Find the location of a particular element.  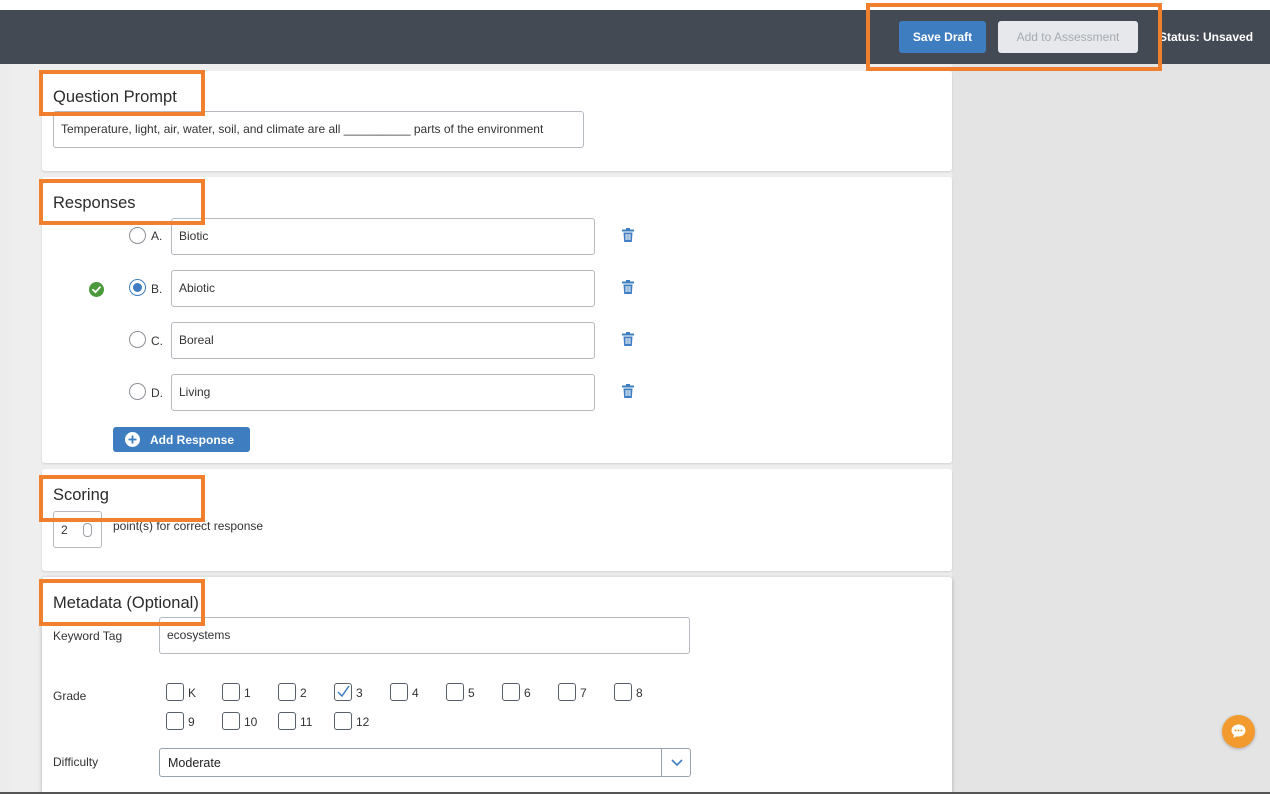

grade-11-checkbox is located at coordinates (287, 721).